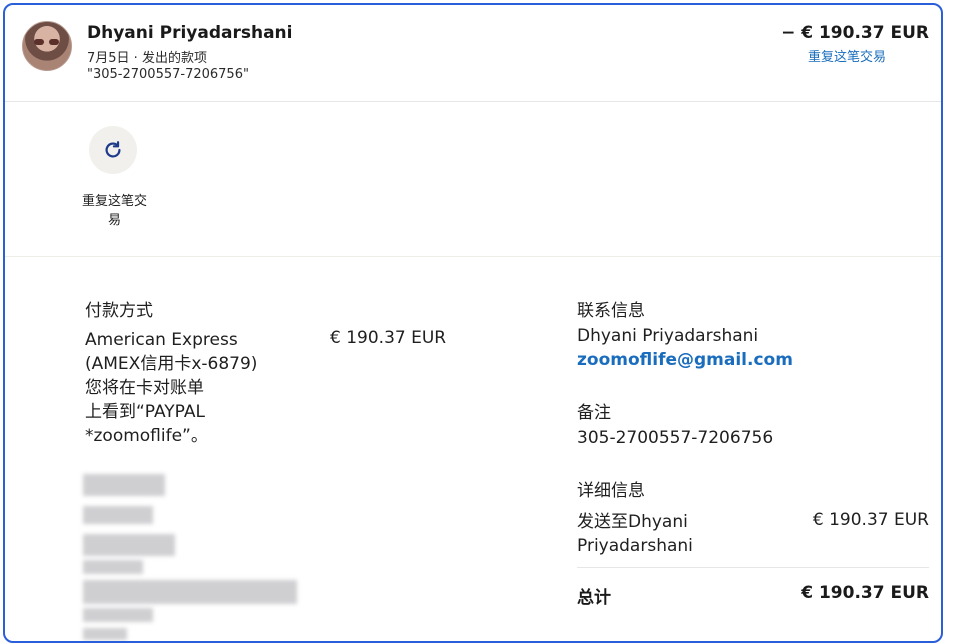 This screenshot has width=954, height=643. I want to click on payment-method-line: (AMEX信用卡x-6879), so click(171, 364).